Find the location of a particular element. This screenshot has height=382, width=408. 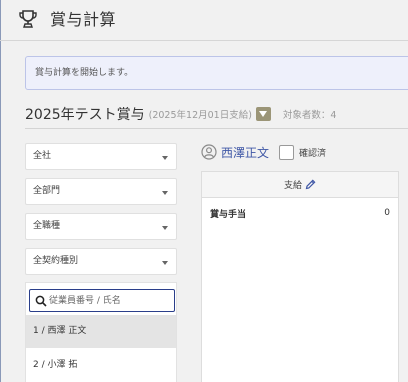

header-divider is located at coordinates (204, 40).